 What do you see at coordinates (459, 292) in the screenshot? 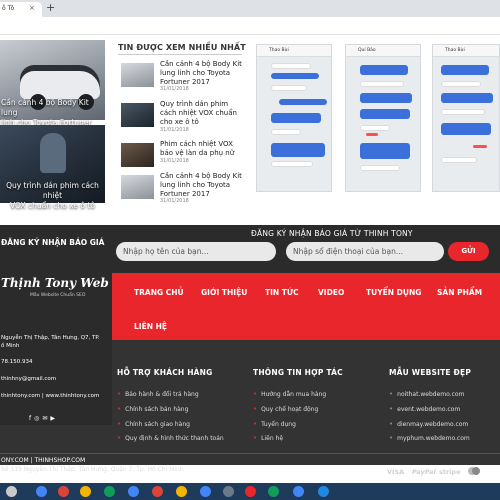
I see `nav-item-products: SẢN PHẨM` at bounding box center [459, 292].